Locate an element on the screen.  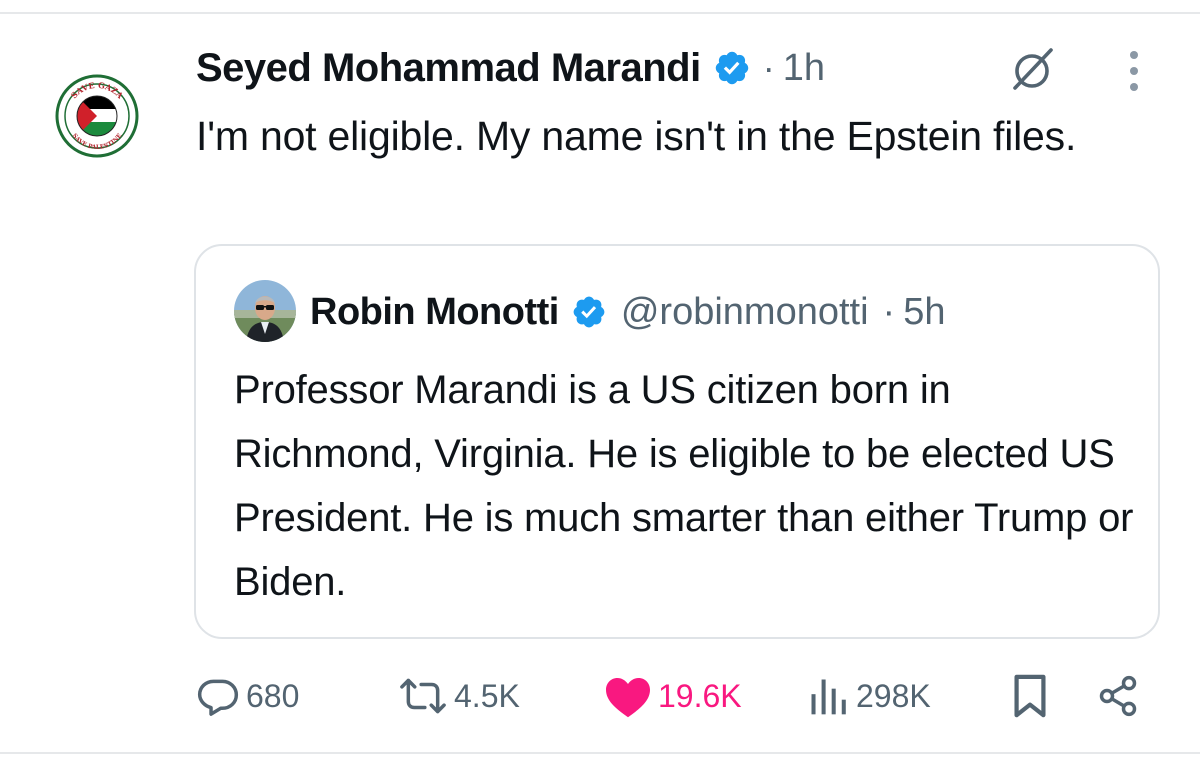
action-bar: 680 4.5K 19.6K 298K is located at coordinates (600, 696).